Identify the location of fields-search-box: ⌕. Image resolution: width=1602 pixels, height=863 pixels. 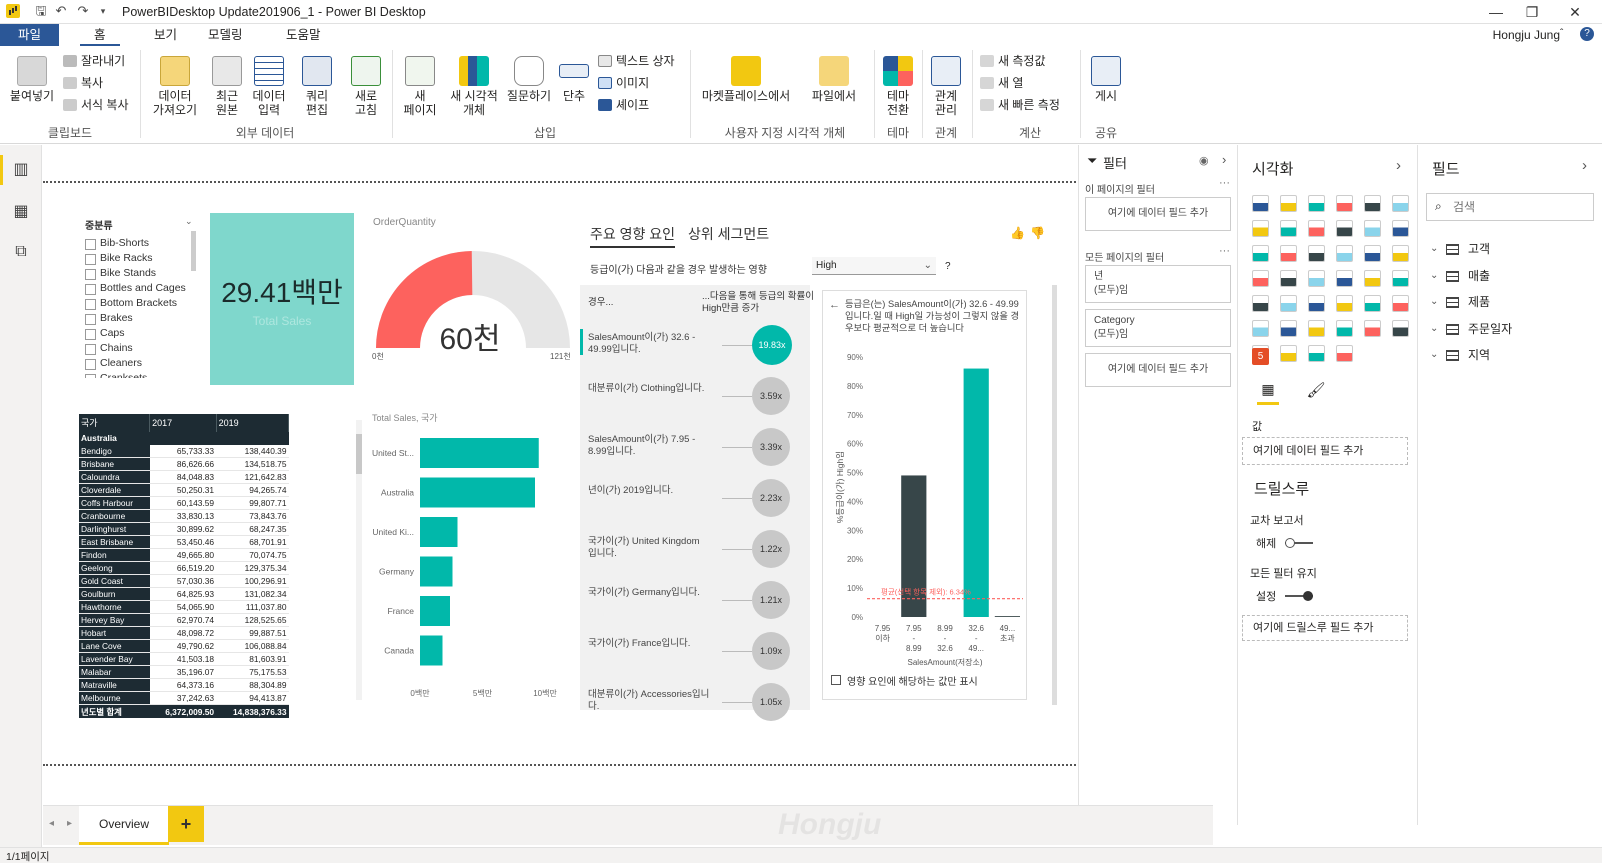
(1510, 207).